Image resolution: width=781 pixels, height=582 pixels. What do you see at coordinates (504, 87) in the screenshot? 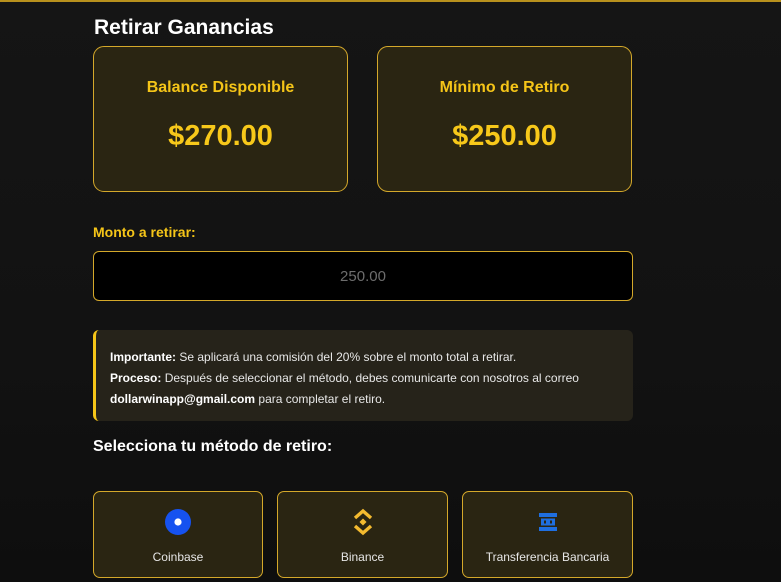
I see `minimum-withdrawal-label: Mínimo de Retiro` at bounding box center [504, 87].